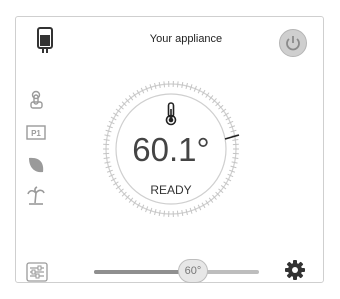 This screenshot has width=340, height=299. I want to click on power-button, so click(293, 43).